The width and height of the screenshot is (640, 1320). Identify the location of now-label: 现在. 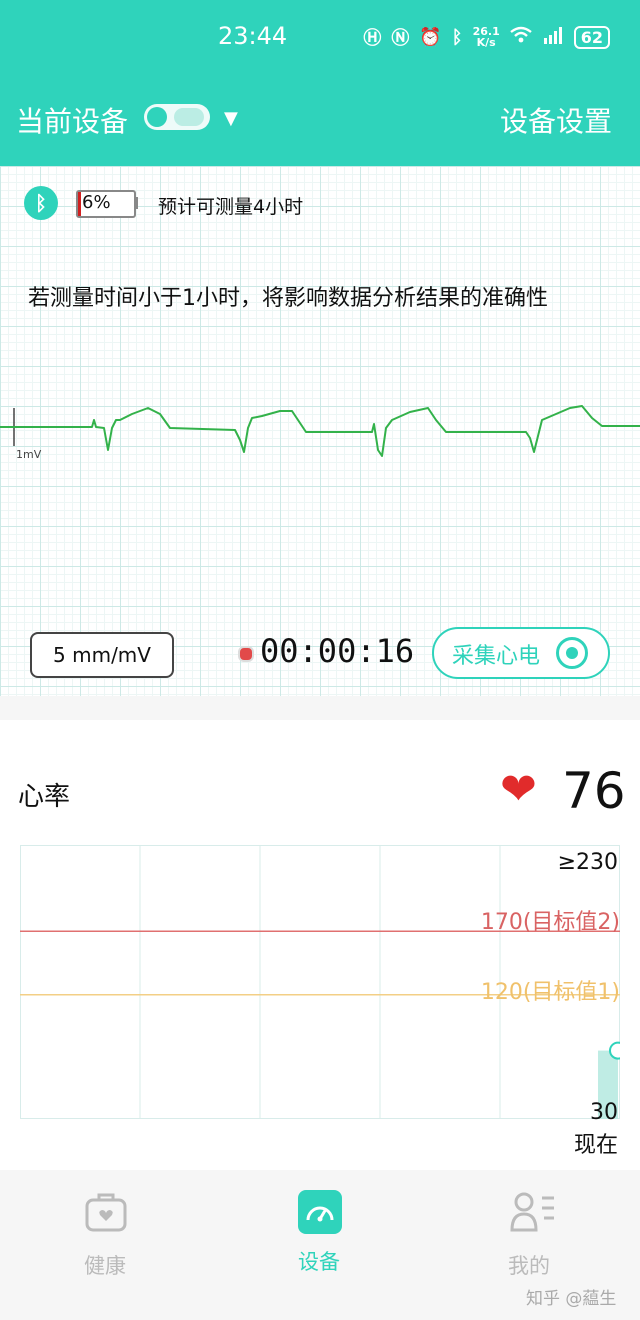
(595, 1145).